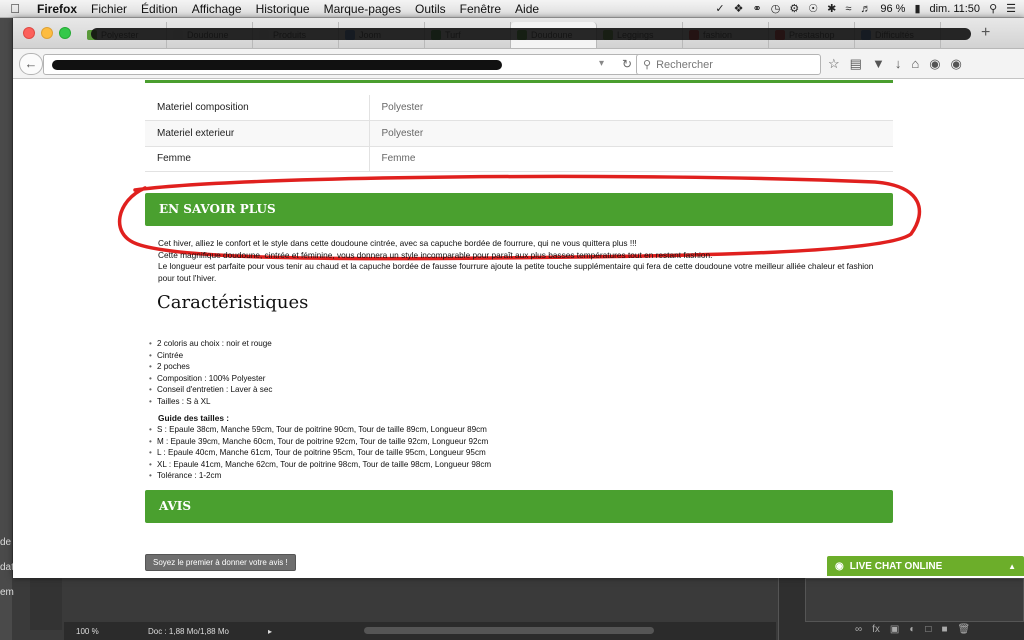 The width and height of the screenshot is (1024, 640). Describe the element at coordinates (46, 600) in the screenshot. I see `photoshop-tools-panel` at that location.